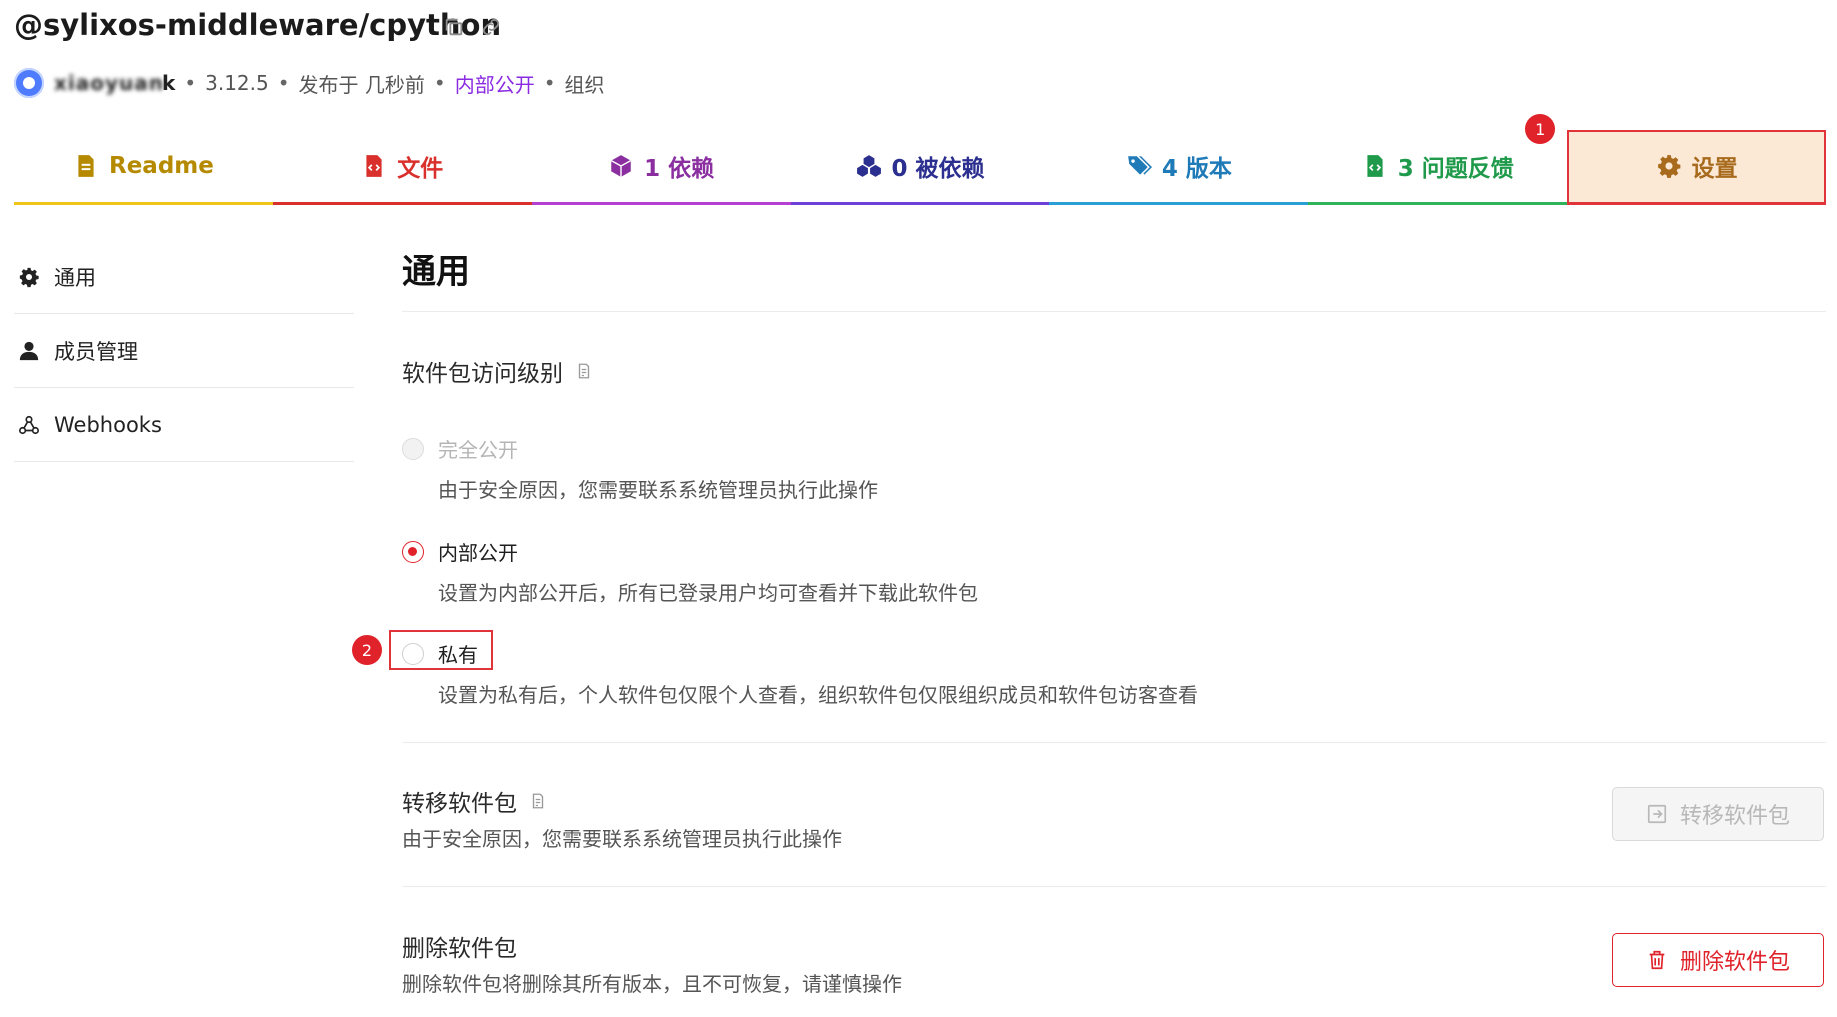 This screenshot has width=1837, height=1017. I want to click on package-tabs: Readme 文件 1 依赖 0 被依赖 4 版本 3 问题反馈 1 设置, so click(920, 159).